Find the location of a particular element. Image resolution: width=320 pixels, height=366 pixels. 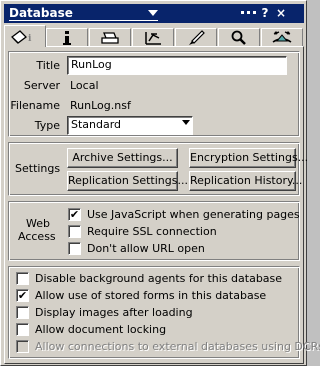

tab-rocket is located at coordinates (196, 37).